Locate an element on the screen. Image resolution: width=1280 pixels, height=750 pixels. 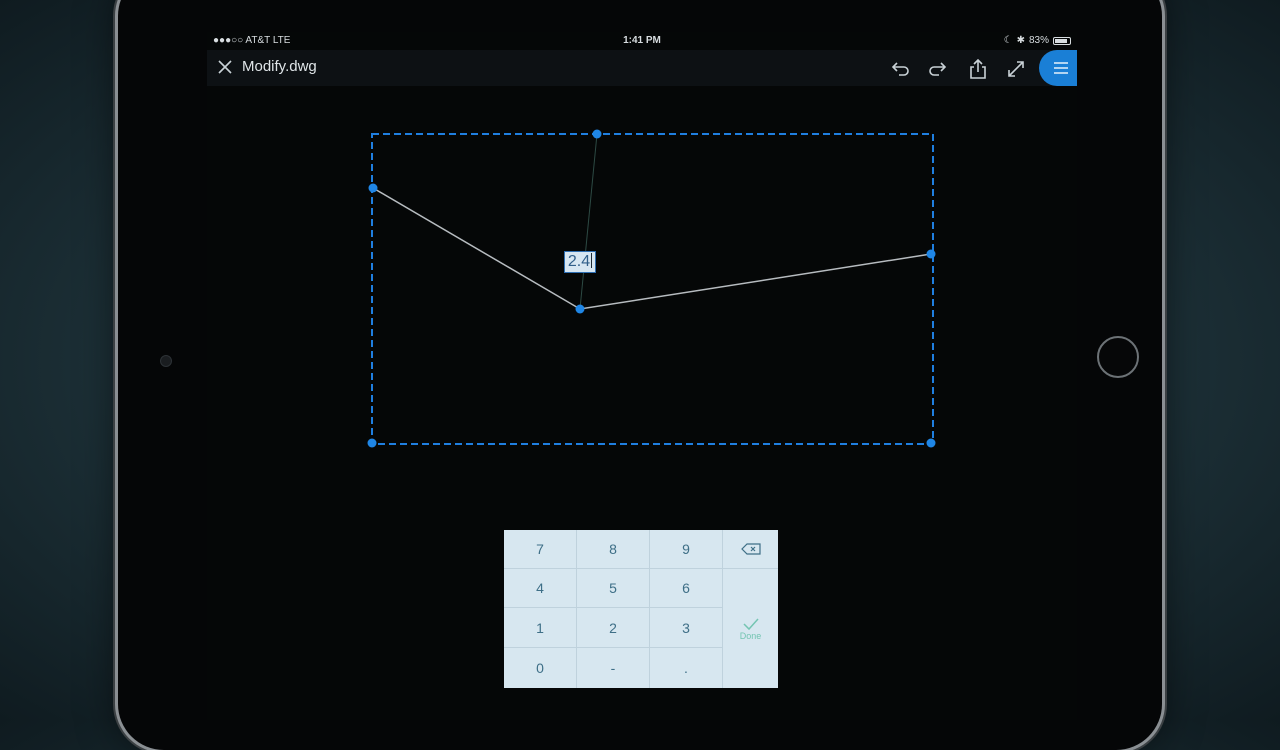
key-7: 7 is located at coordinates (540, 549).